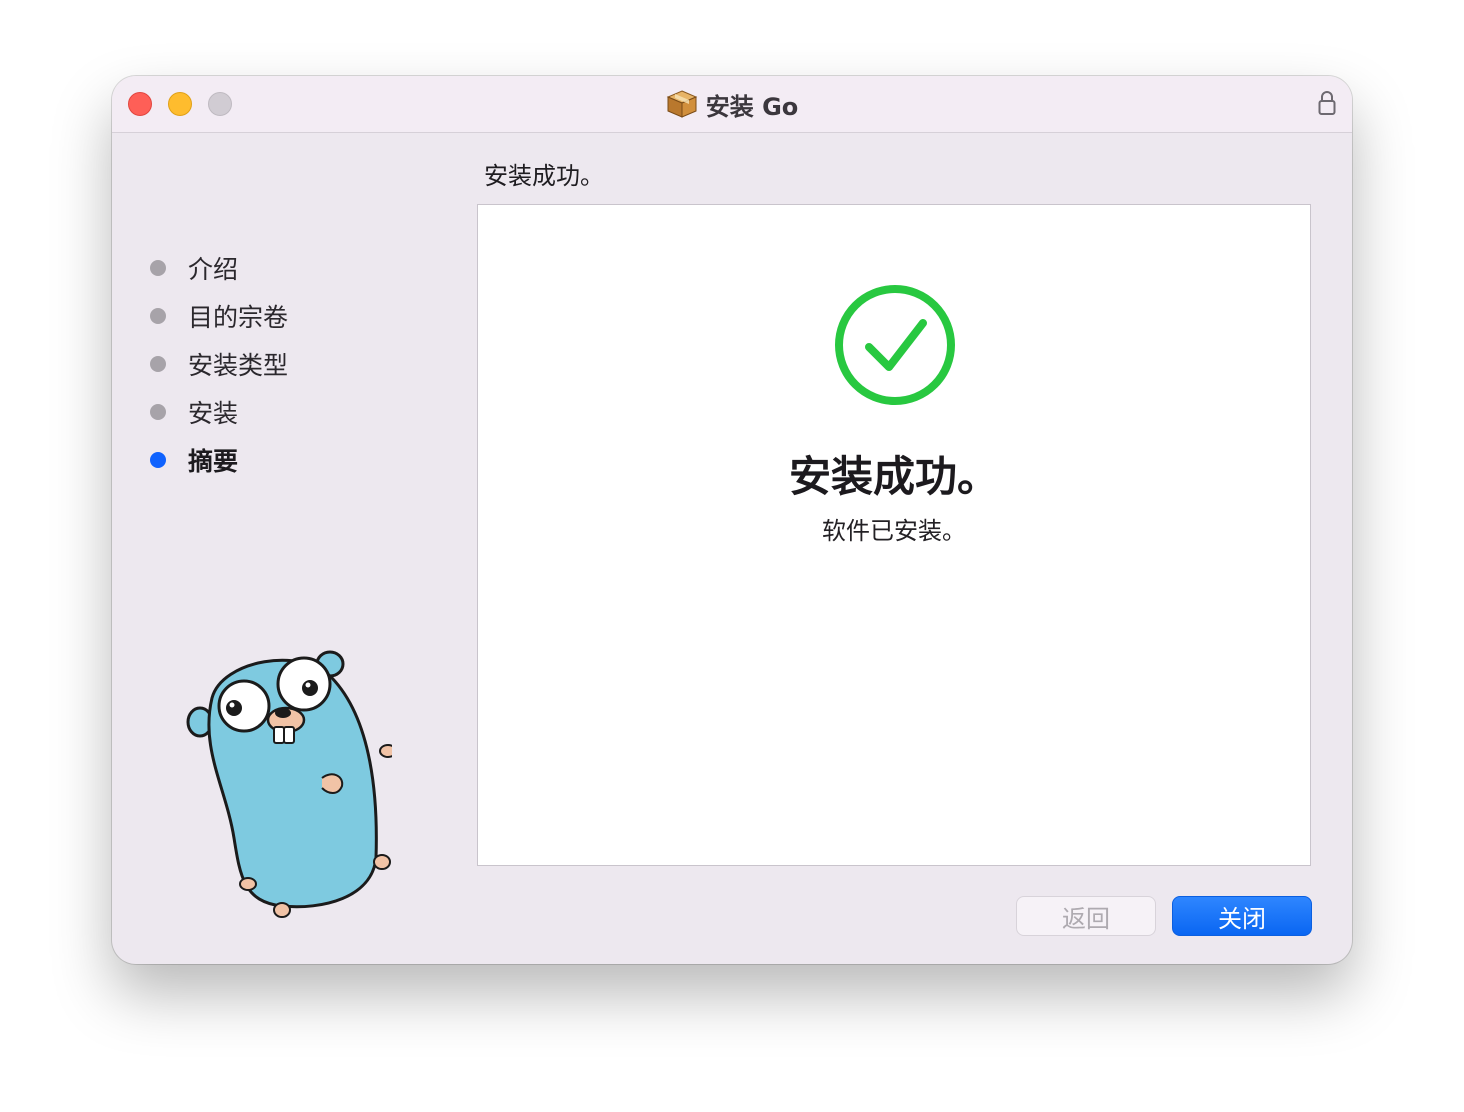 Image resolution: width=1464 pixels, height=1112 pixels. Describe the element at coordinates (894, 531) in the screenshot. I see `success-subtitle: 软件已安装。` at that location.